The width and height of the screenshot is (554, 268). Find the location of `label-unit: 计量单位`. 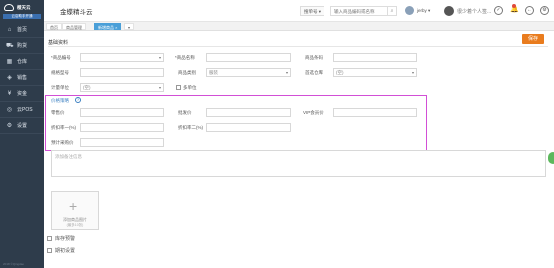

label-unit: 计量单位 is located at coordinates (60, 87).